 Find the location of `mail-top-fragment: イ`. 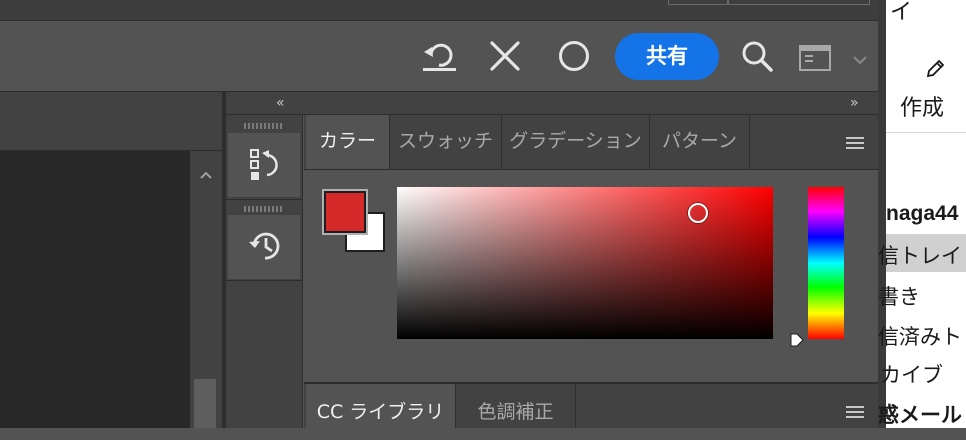

mail-top-fragment: イ is located at coordinates (901, 12).